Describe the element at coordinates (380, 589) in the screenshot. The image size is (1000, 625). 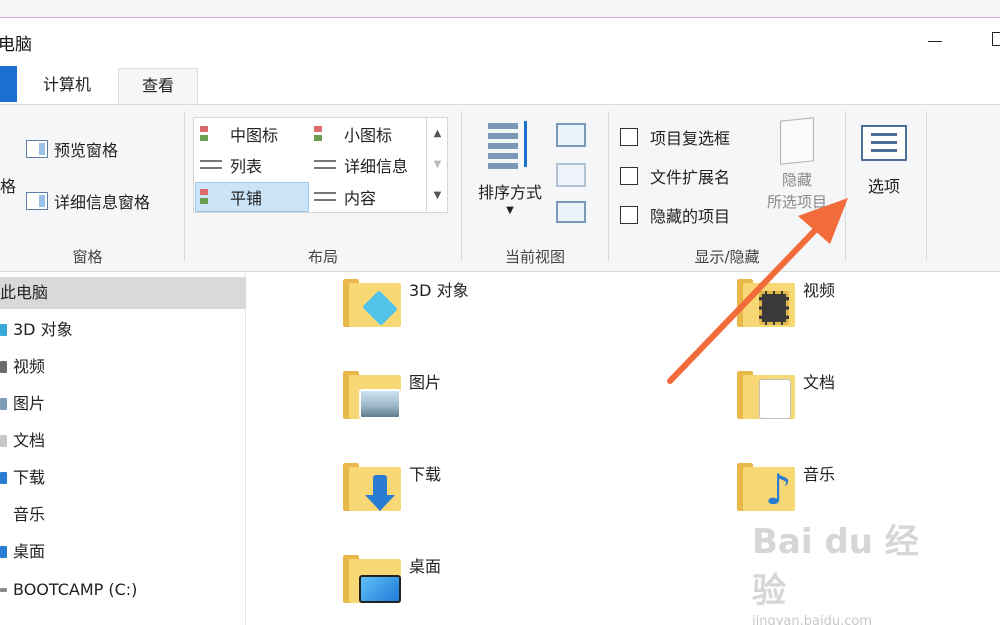
I see `desktop-monitor-icon` at that location.